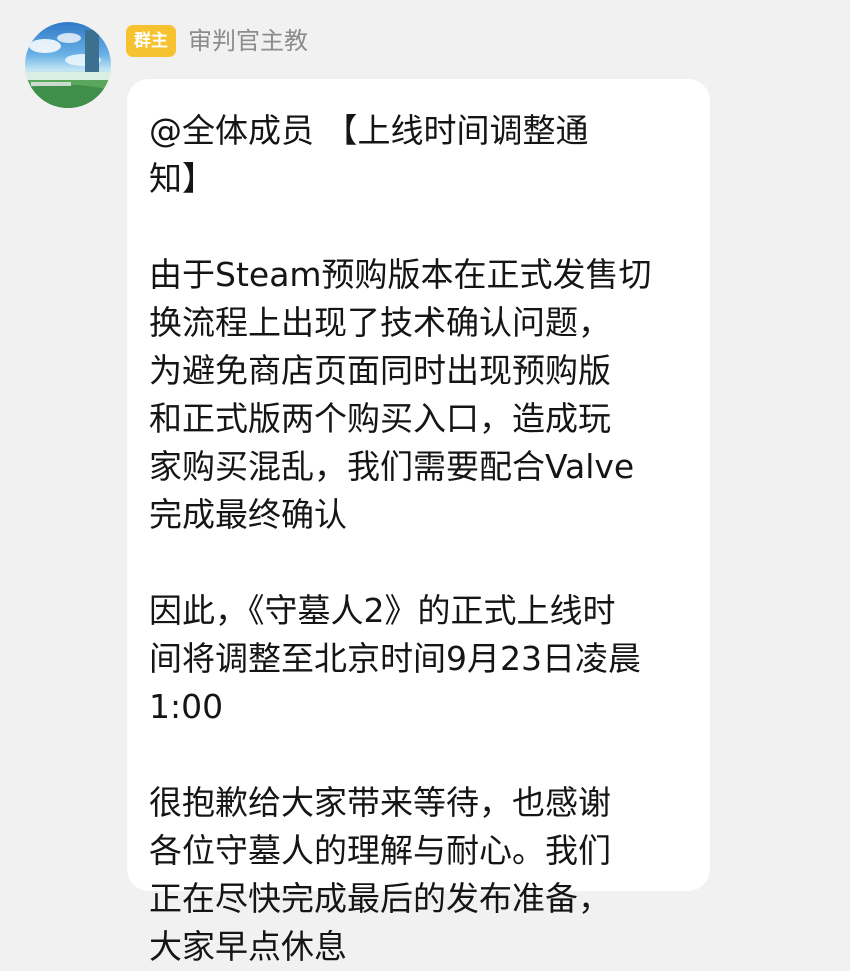  I want to click on message-header: 群主 审判官主教, so click(217, 41).